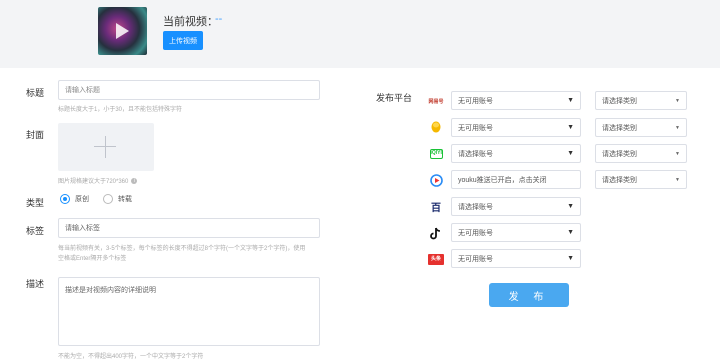 The width and height of the screenshot is (720, 364). I want to click on qq-icon, so click(436, 127).